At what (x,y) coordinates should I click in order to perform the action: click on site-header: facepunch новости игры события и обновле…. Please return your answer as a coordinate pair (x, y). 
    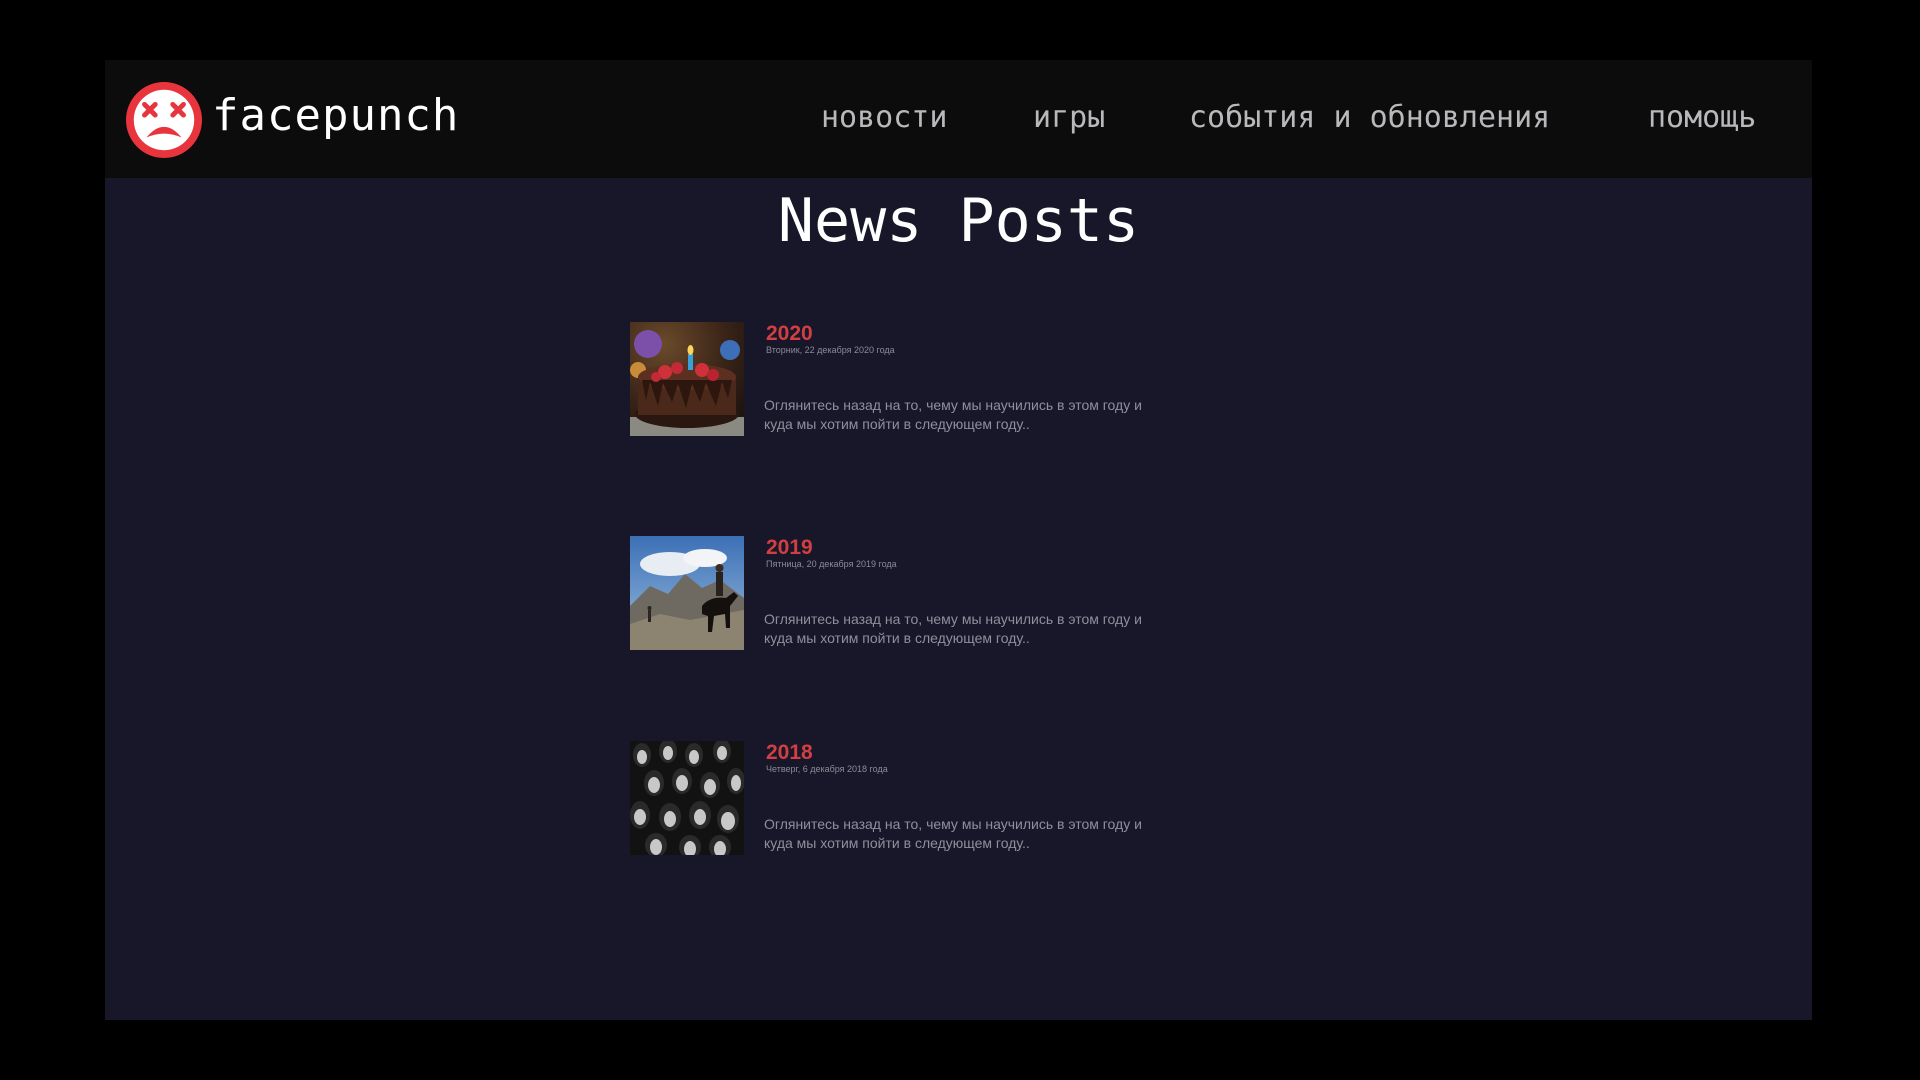
    Looking at the image, I should click on (958, 119).